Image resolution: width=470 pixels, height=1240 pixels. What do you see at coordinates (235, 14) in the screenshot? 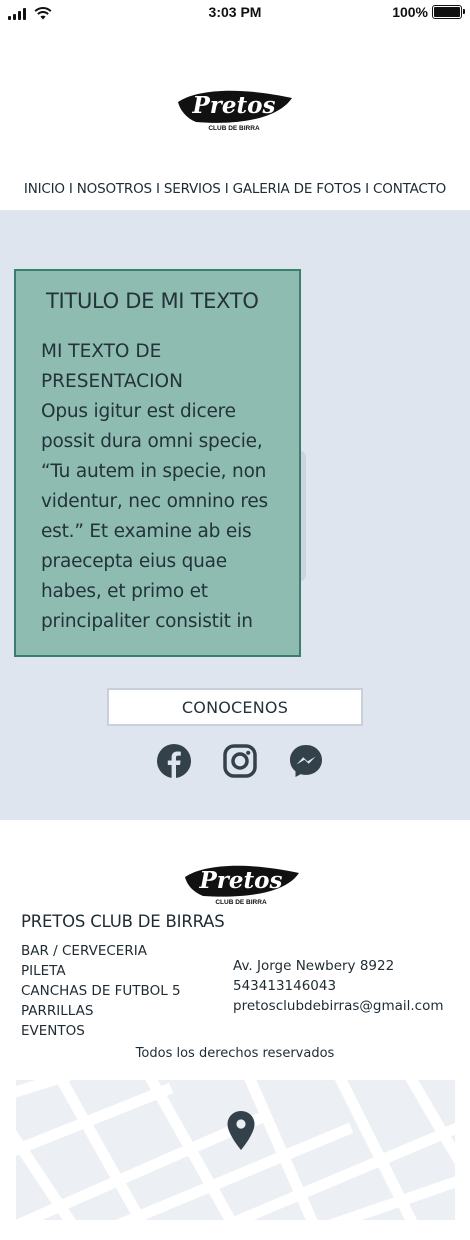
I see `status-bar: 3:03 PM 100%` at bounding box center [235, 14].